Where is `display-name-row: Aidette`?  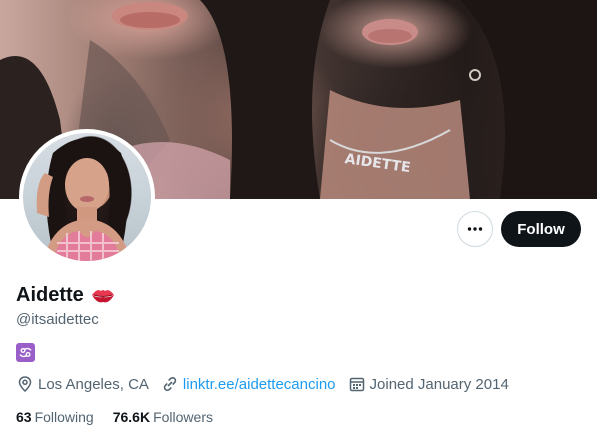
display-name-row: Aidette is located at coordinates (66, 295).